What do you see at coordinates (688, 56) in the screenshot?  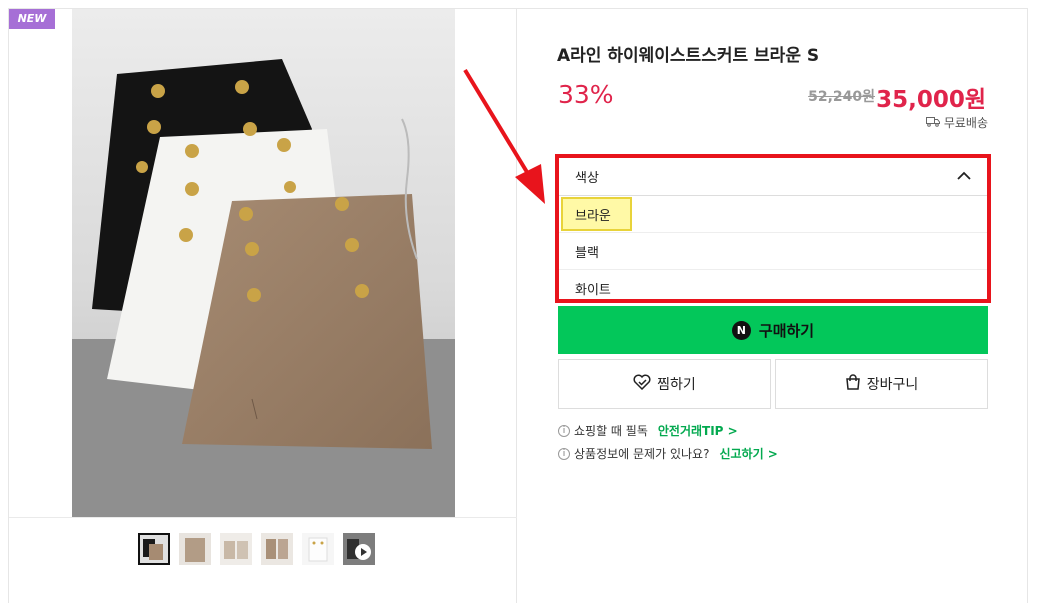 I see `product-title: A라인 하이웨이스트스커트 브라운 S` at bounding box center [688, 56].